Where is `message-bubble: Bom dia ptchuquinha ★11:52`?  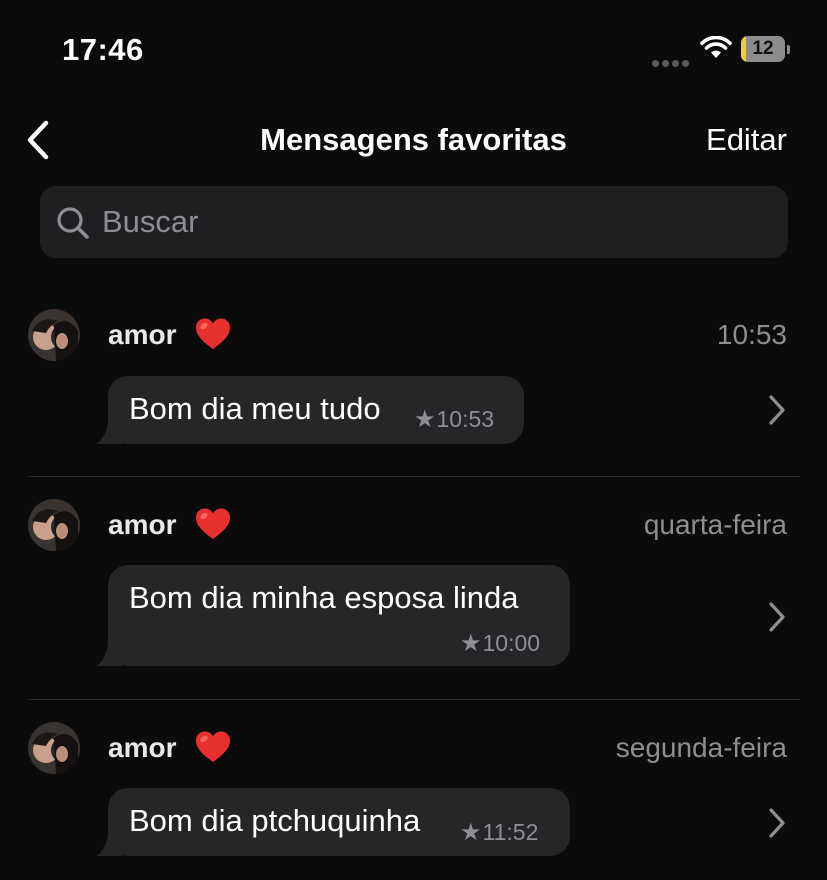 message-bubble: Bom dia ptchuquinha ★11:52 is located at coordinates (333, 822).